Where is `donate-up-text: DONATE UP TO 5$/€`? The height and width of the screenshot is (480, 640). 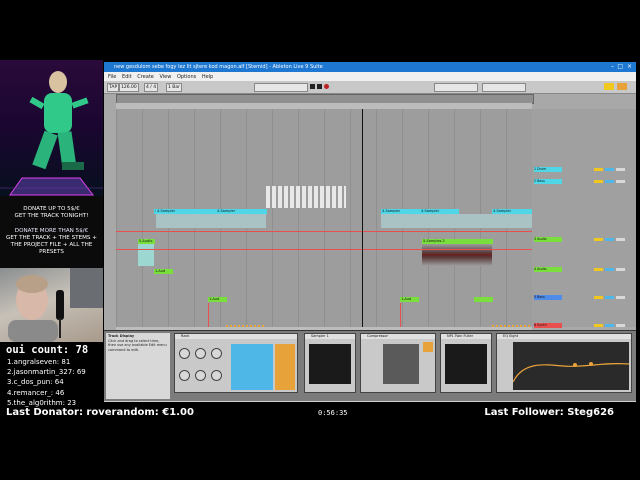 donate-up-text: DONATE UP TO 5$/€ is located at coordinates (51, 209).